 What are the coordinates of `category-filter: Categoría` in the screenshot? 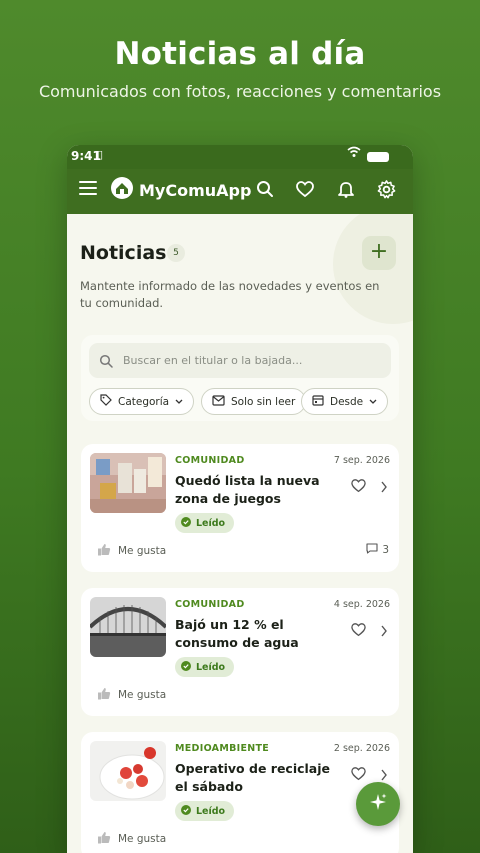 It's located at (142, 401).